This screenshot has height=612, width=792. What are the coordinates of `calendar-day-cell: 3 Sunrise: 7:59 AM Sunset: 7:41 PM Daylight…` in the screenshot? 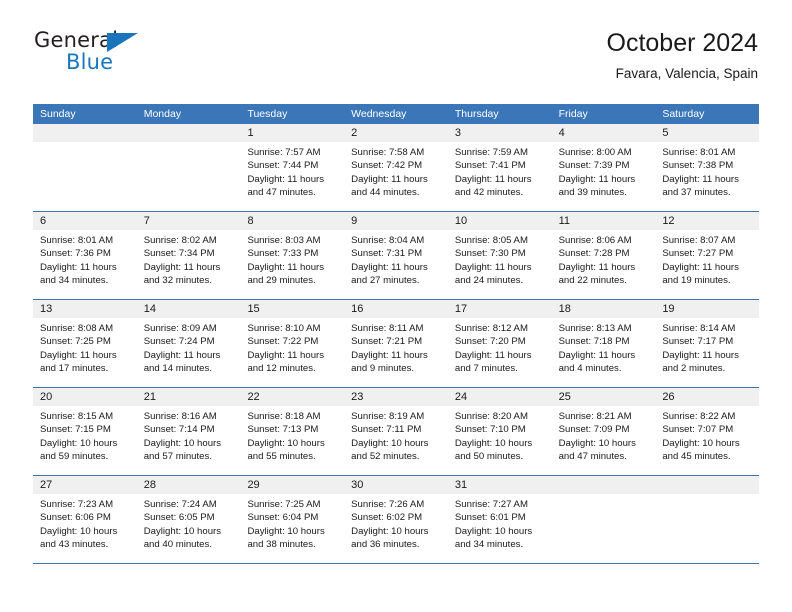 It's located at (499, 167).